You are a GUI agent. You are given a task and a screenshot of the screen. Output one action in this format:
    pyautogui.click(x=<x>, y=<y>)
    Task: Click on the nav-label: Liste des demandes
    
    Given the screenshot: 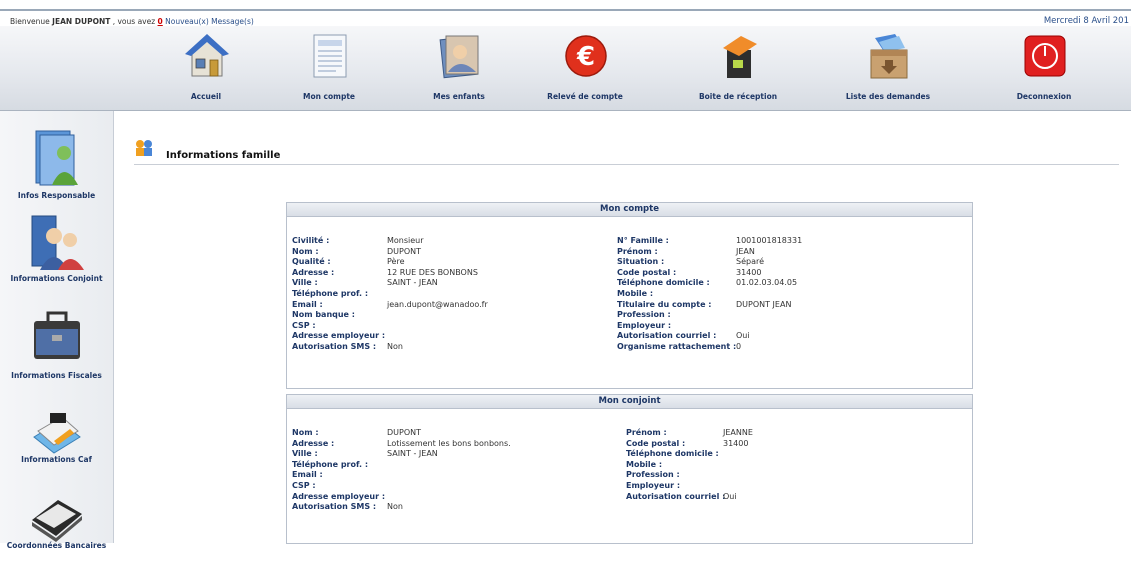 What is the action you would take?
    pyautogui.click(x=888, y=96)
    